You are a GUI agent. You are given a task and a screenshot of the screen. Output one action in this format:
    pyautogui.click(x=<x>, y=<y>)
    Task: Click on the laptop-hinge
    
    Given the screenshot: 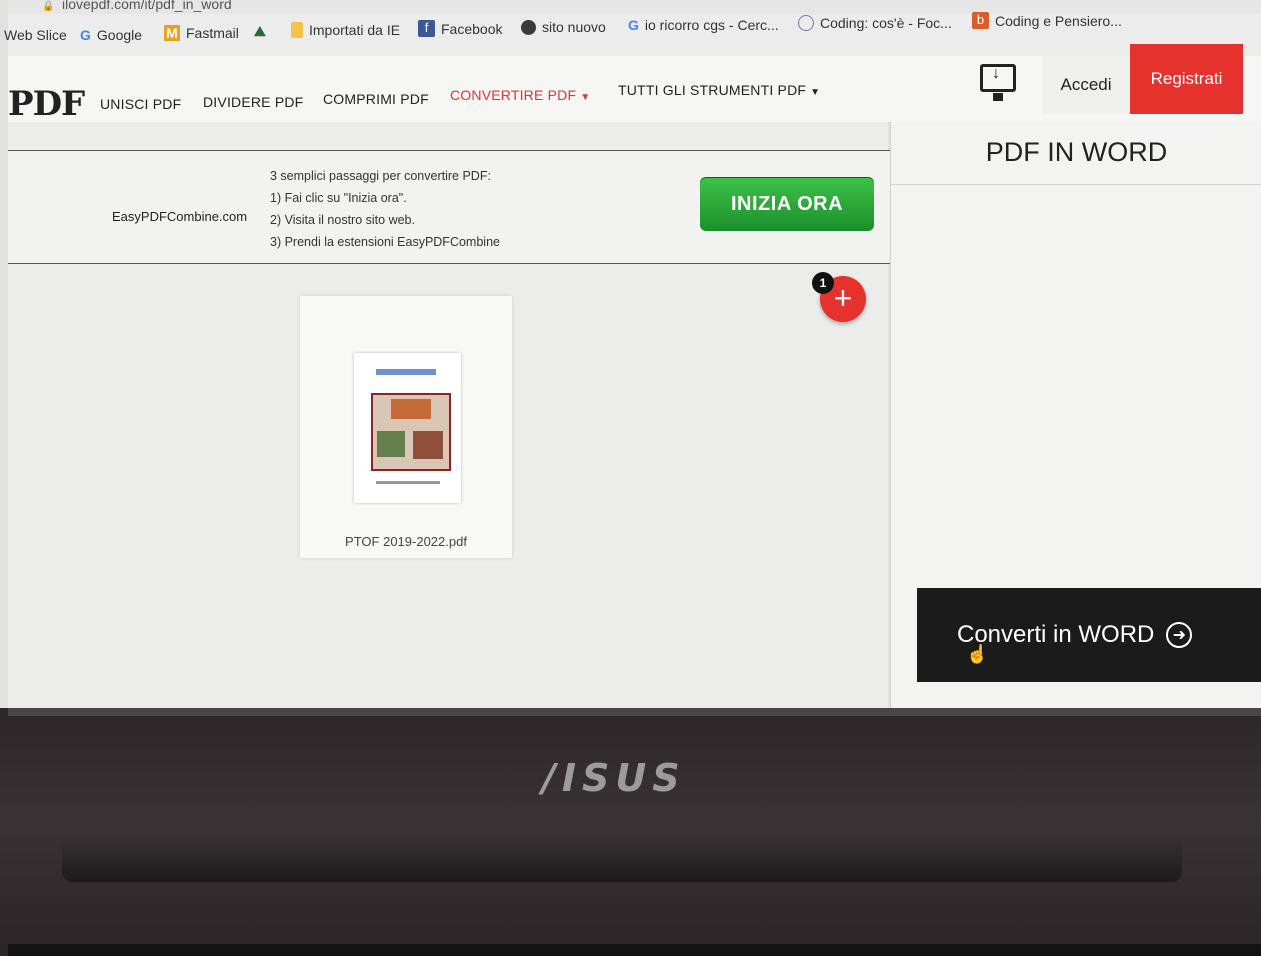 What is the action you would take?
    pyautogui.click(x=622, y=857)
    